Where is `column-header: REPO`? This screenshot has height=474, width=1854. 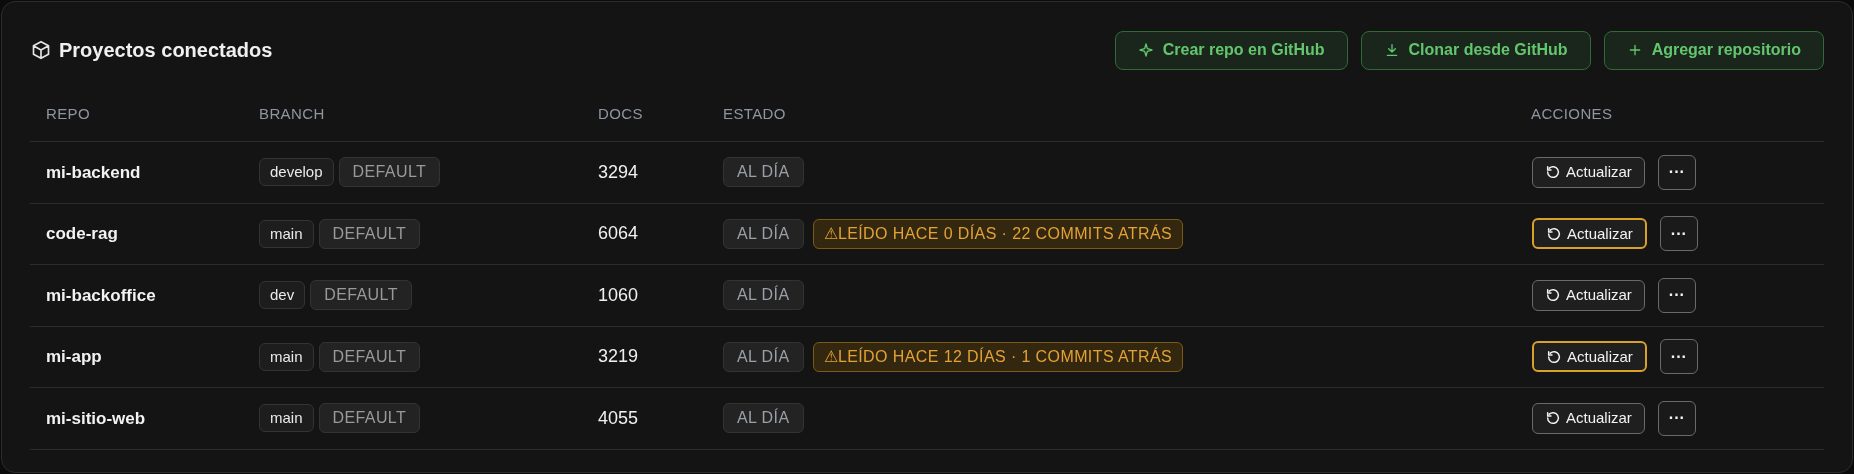 column-header: REPO is located at coordinates (68, 114).